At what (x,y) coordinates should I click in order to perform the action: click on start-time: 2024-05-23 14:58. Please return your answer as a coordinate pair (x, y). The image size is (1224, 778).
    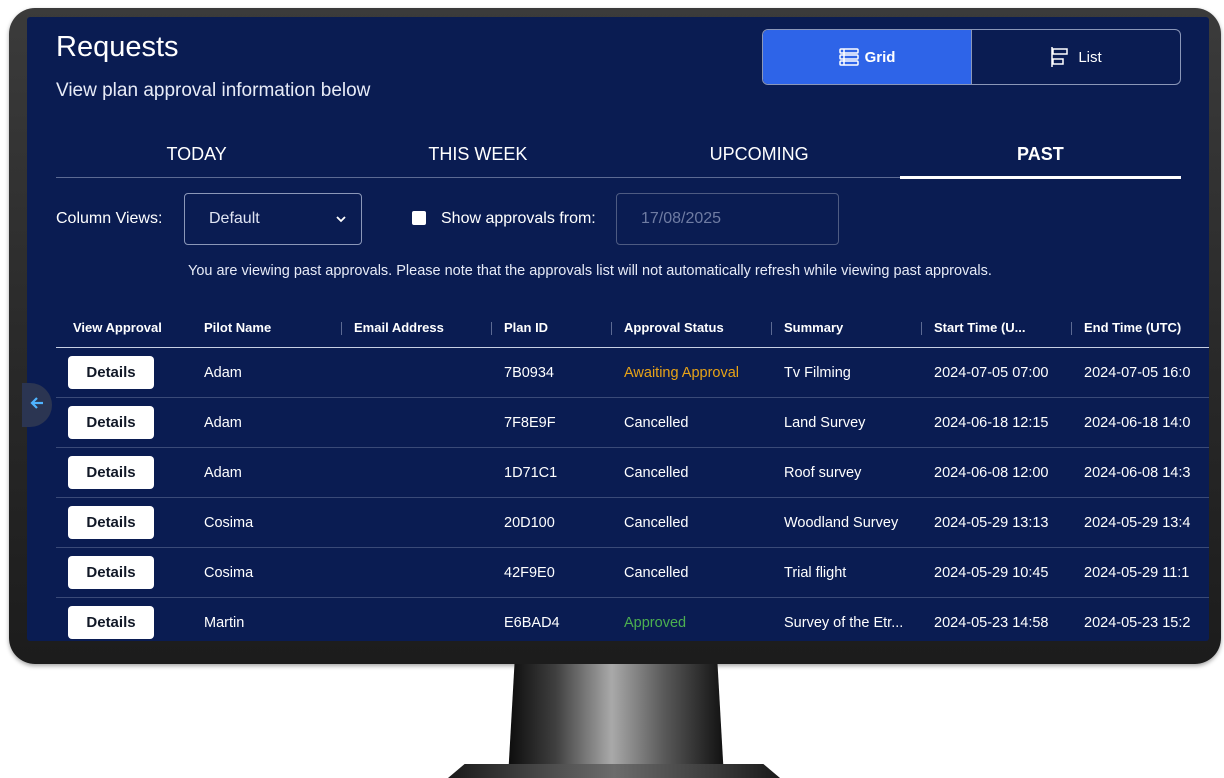
    Looking at the image, I should click on (991, 622).